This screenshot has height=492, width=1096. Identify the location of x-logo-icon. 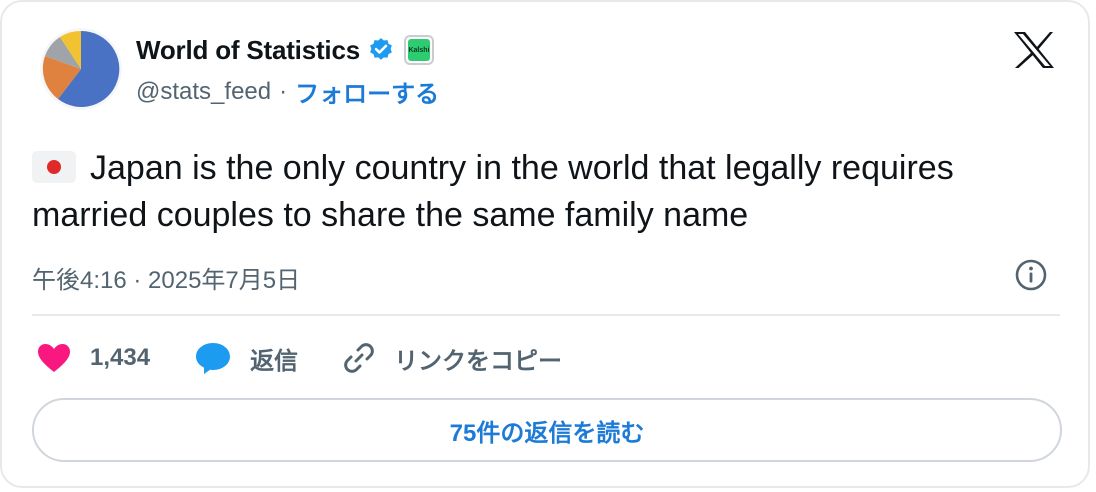
(1034, 50).